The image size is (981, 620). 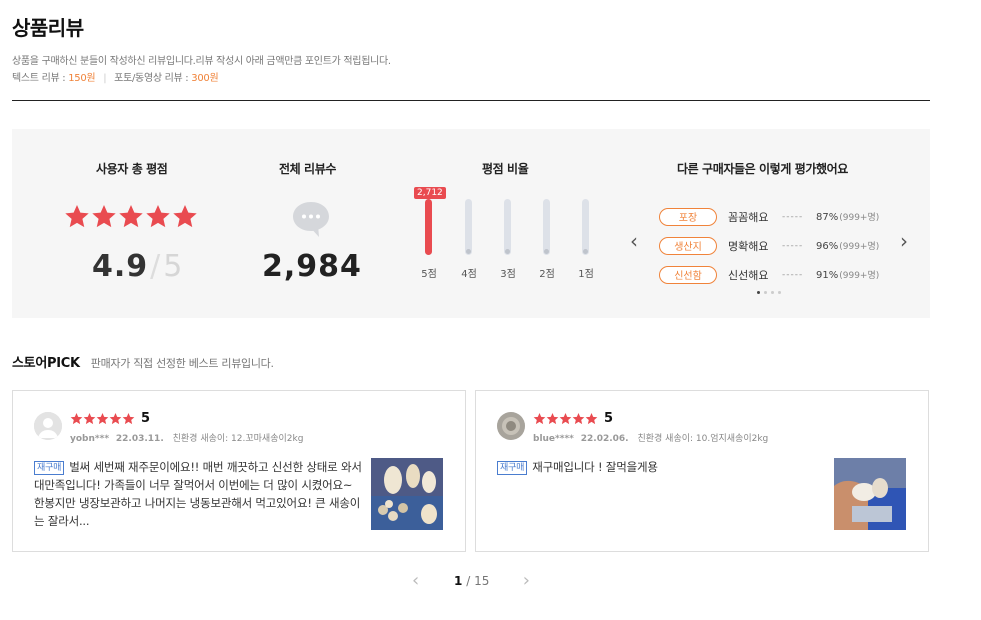 I want to click on review-option: 친환경 새송이: 12.꼬마새송이2kg, so click(x=238, y=439).